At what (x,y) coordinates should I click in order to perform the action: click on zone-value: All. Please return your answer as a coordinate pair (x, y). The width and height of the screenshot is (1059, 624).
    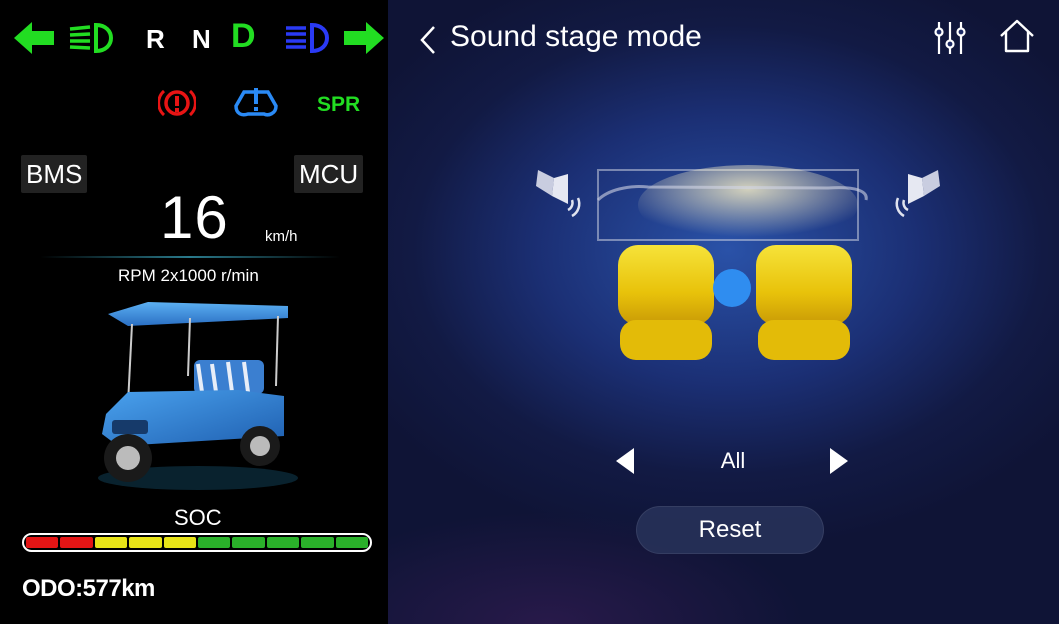
    Looking at the image, I should click on (733, 460).